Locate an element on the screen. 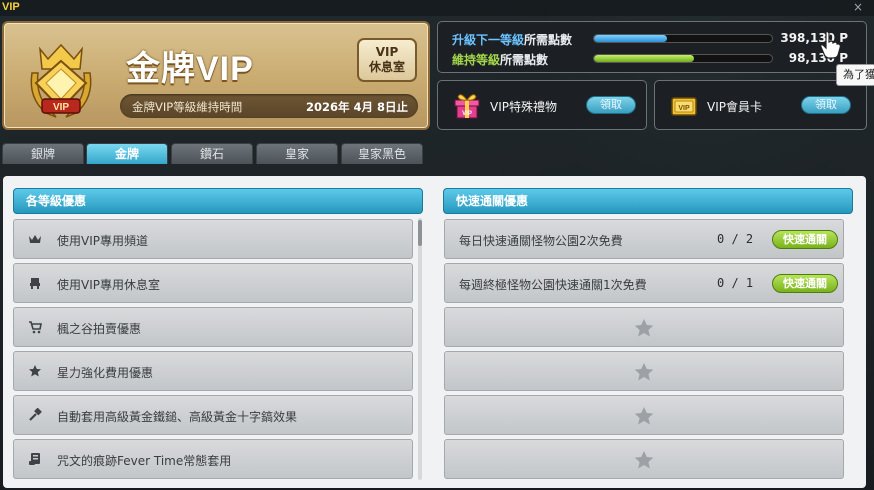 The height and width of the screenshot is (490, 874). claim-gift-button: 領取 is located at coordinates (611, 105).